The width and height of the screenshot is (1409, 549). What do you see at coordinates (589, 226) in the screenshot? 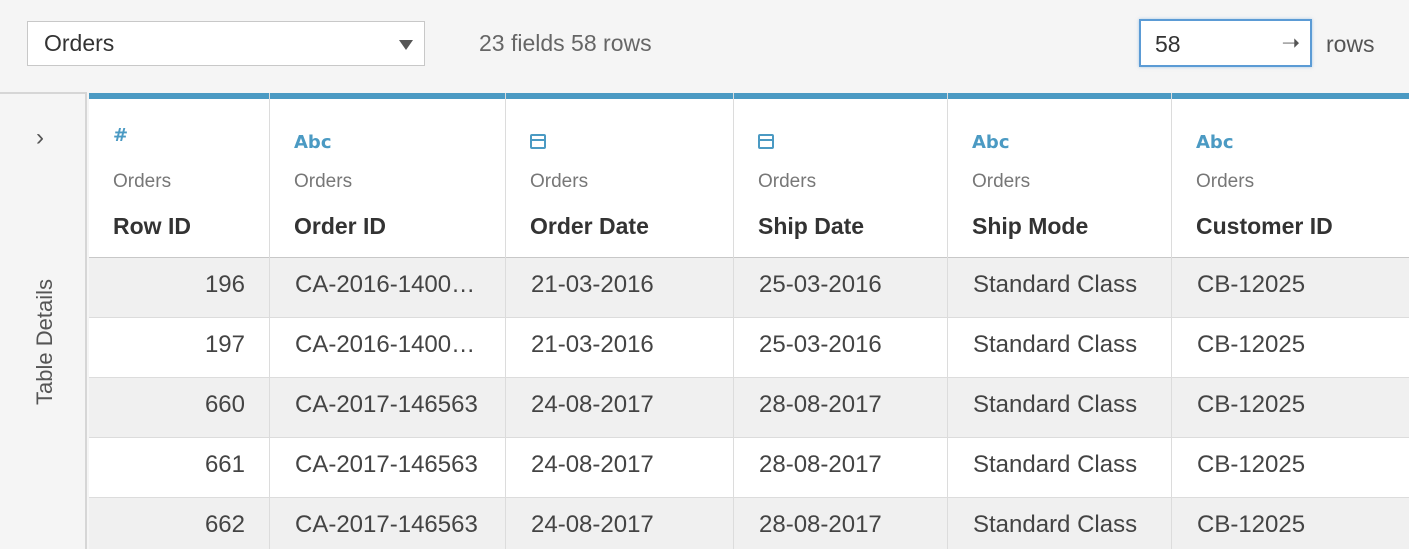
I see `column-name: Order Date` at bounding box center [589, 226].